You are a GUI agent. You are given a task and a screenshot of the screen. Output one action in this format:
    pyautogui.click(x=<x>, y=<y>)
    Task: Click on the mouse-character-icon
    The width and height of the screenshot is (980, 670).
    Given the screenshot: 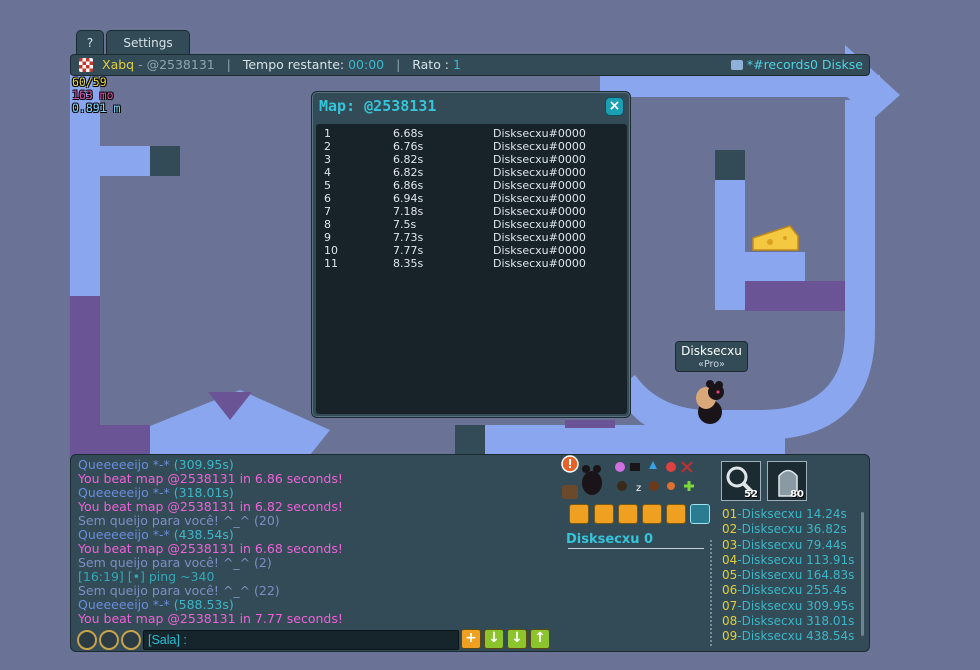 What is the action you would take?
    pyautogui.click(x=710, y=402)
    